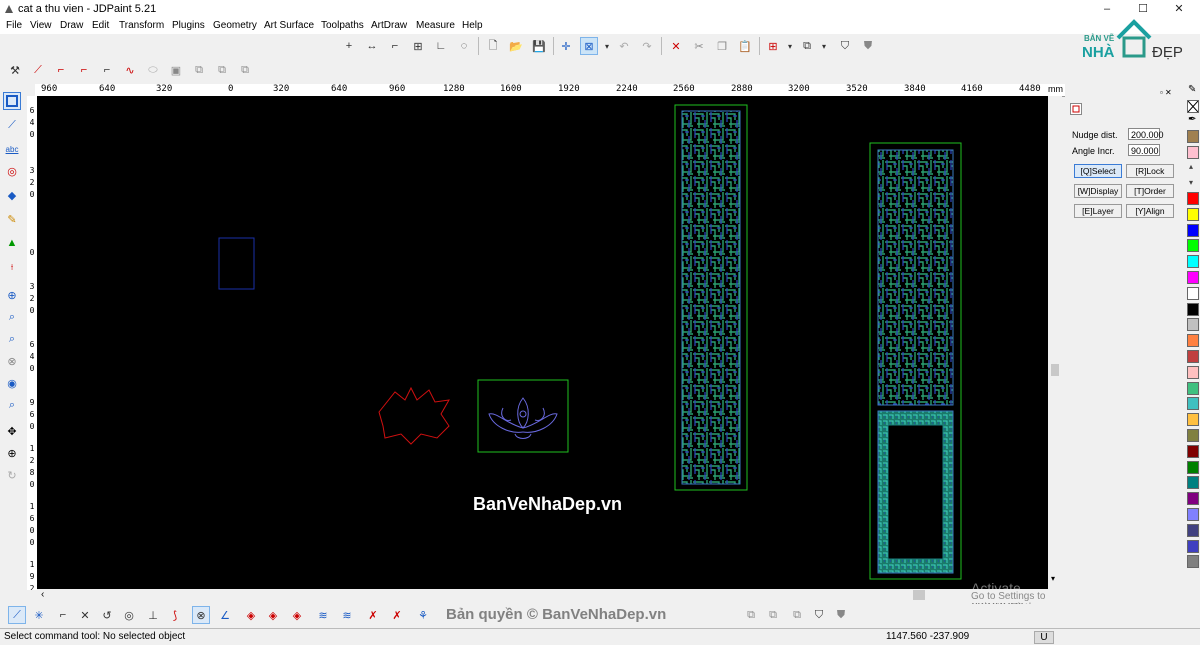 The image size is (1200, 645). I want to click on copy-icon: ❐, so click(722, 46).